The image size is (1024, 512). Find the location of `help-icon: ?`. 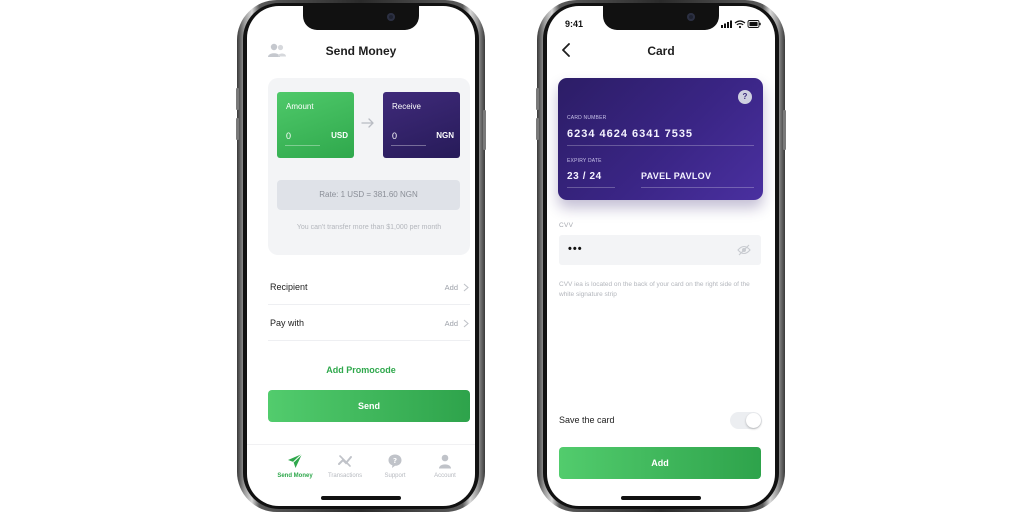

help-icon: ? is located at coordinates (745, 97).